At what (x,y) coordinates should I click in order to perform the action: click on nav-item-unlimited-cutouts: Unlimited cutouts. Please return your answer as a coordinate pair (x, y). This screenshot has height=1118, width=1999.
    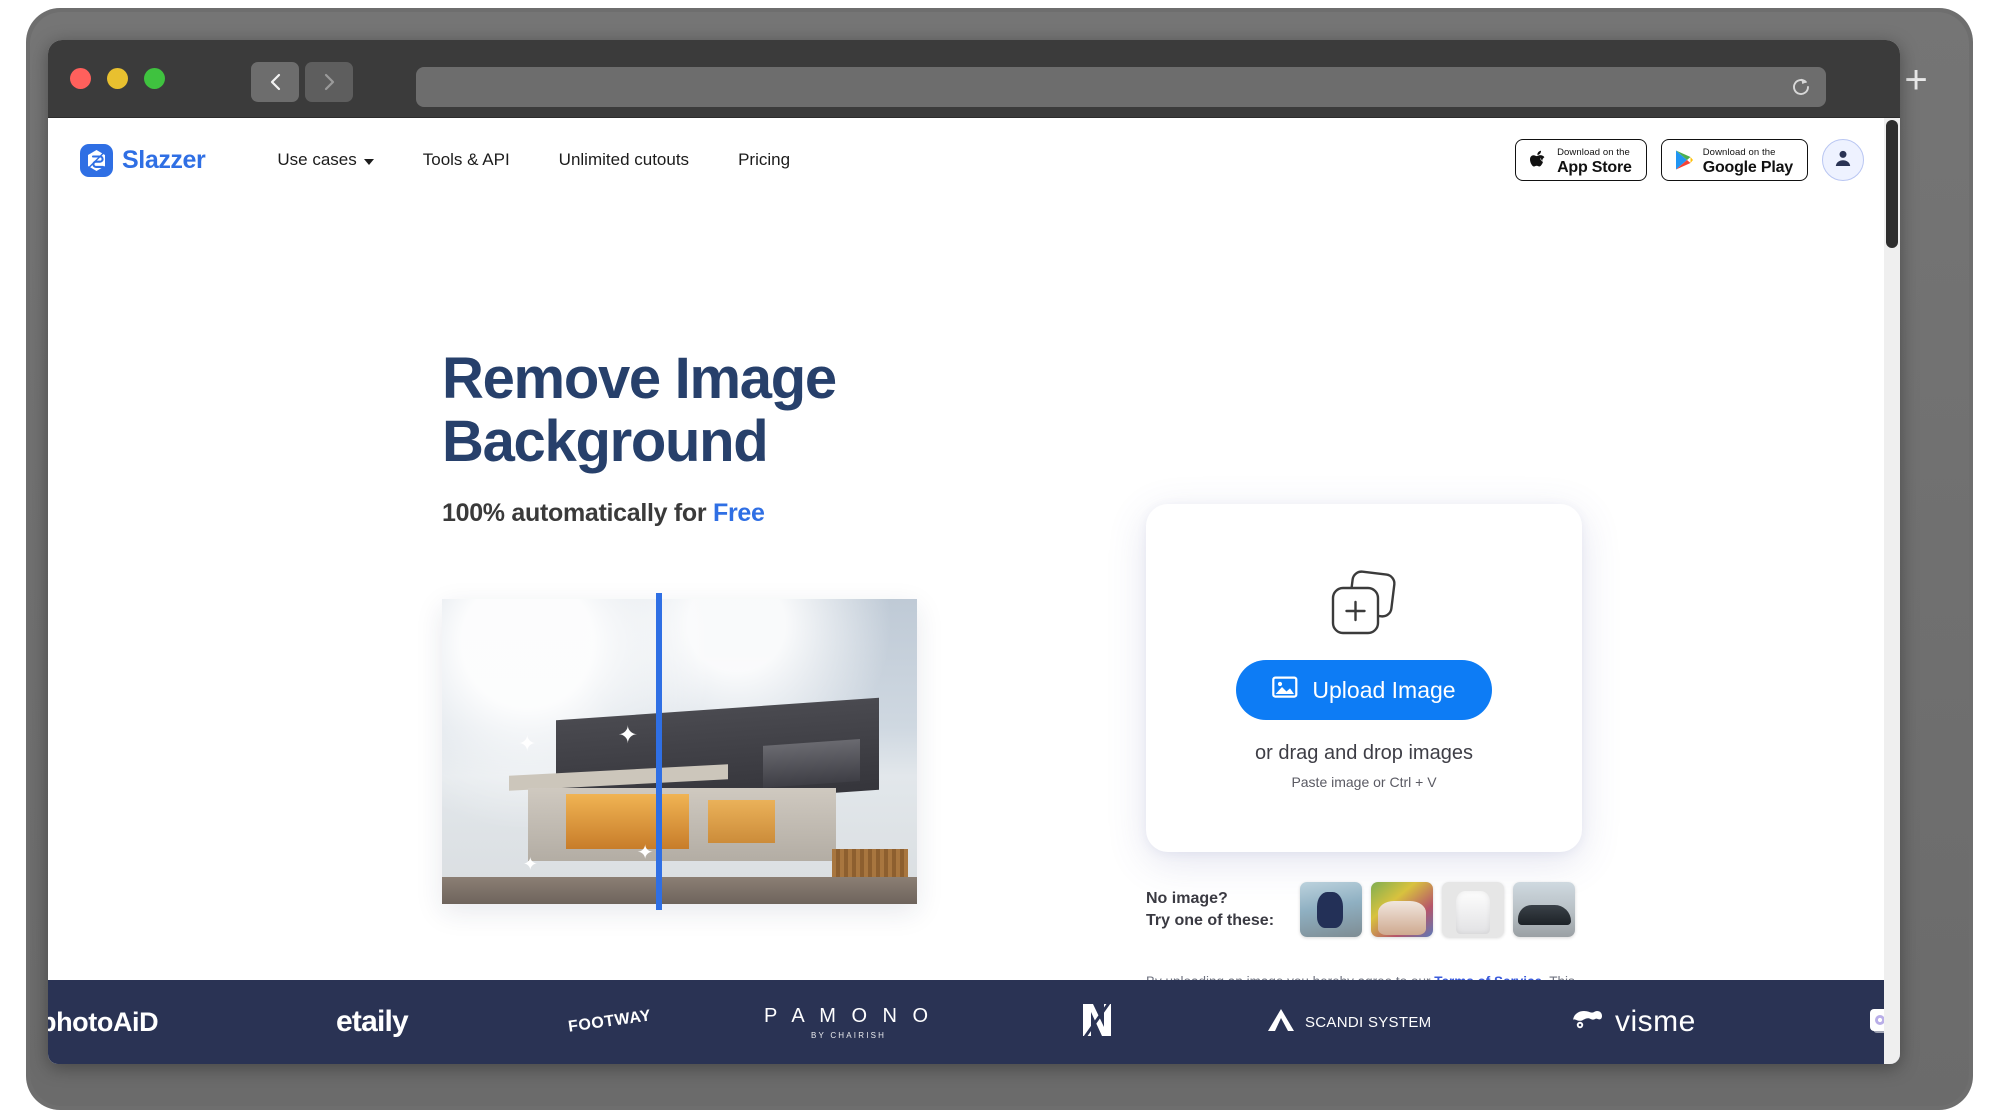
    Looking at the image, I should click on (624, 160).